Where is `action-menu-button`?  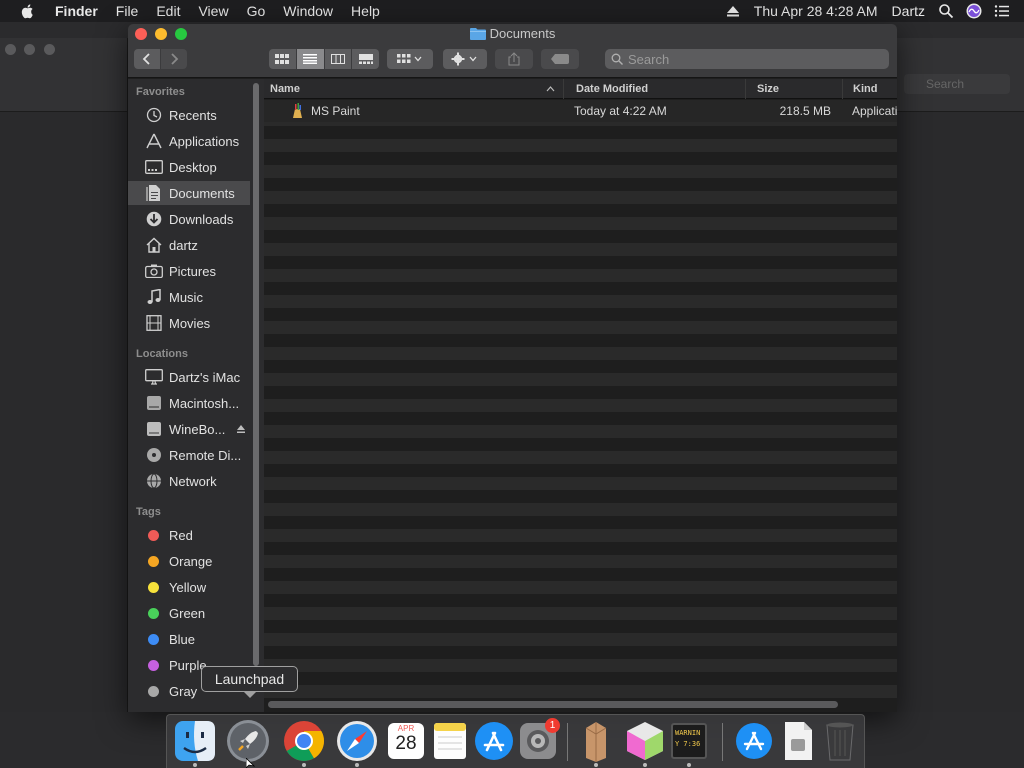 action-menu-button is located at coordinates (465, 59).